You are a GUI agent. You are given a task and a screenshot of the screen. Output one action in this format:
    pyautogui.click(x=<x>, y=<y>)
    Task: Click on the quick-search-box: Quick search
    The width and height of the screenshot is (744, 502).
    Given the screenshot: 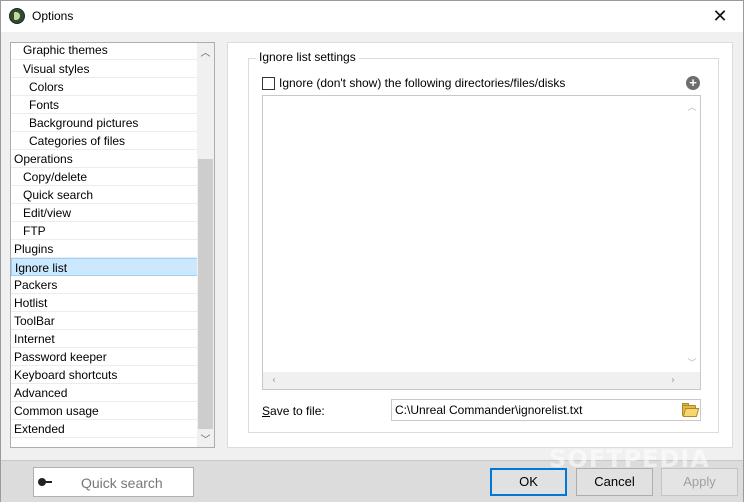 What is the action you would take?
    pyautogui.click(x=113, y=482)
    